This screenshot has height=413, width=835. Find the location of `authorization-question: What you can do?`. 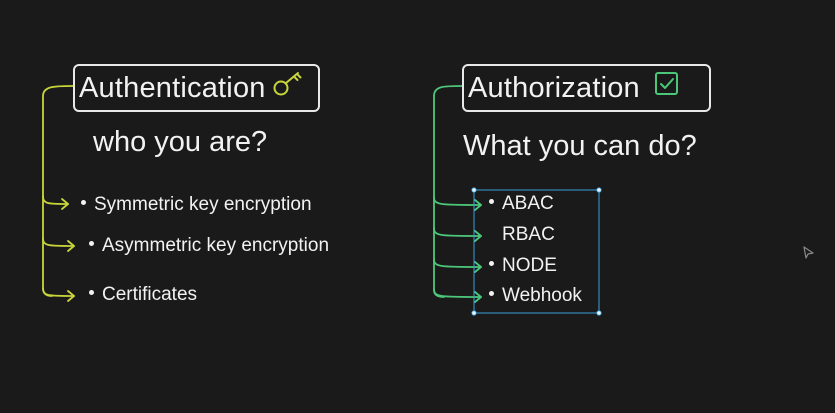

authorization-question: What you can do? is located at coordinates (580, 146).